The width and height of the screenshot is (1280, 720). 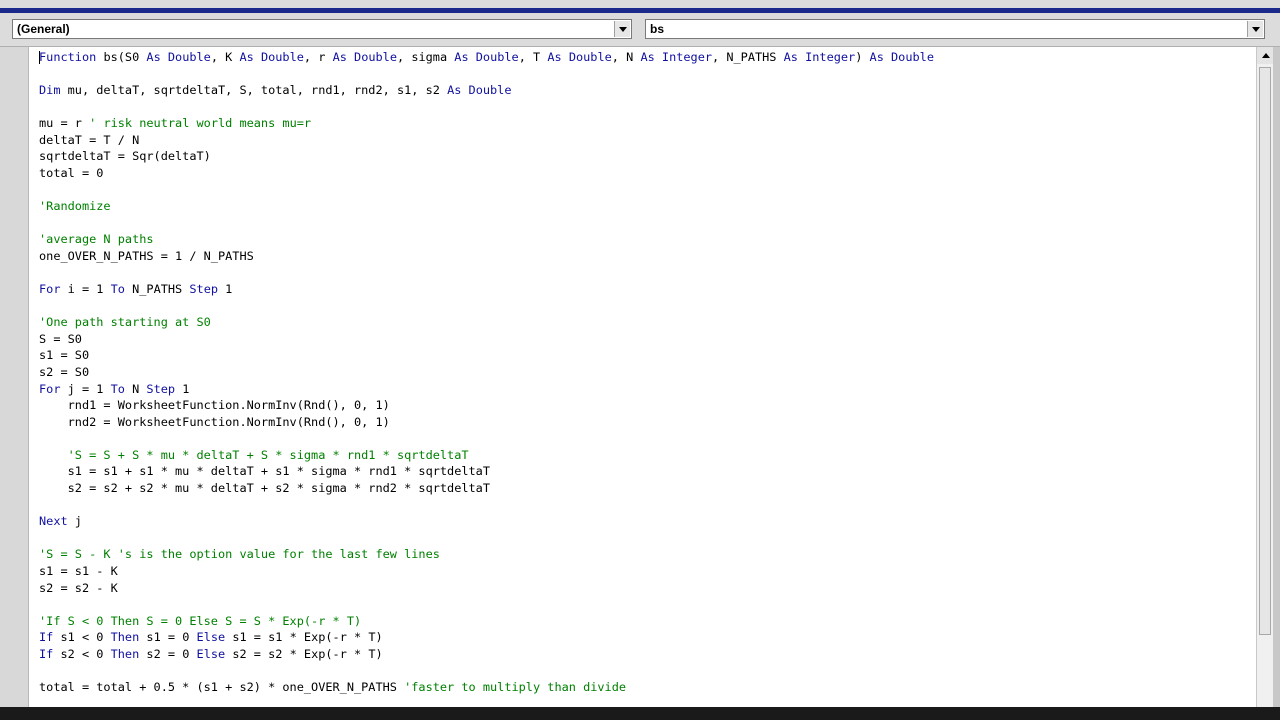 I want to click on code-keyword: For, so click(x=50, y=289).